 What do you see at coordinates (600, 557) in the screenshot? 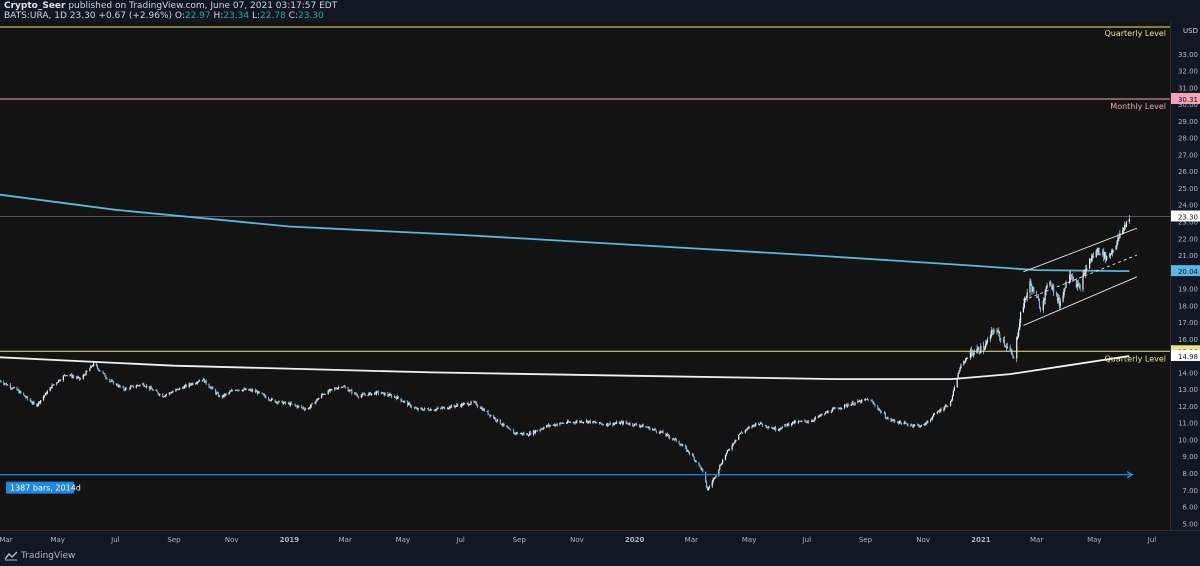
I see `footer: TradingView` at bounding box center [600, 557].